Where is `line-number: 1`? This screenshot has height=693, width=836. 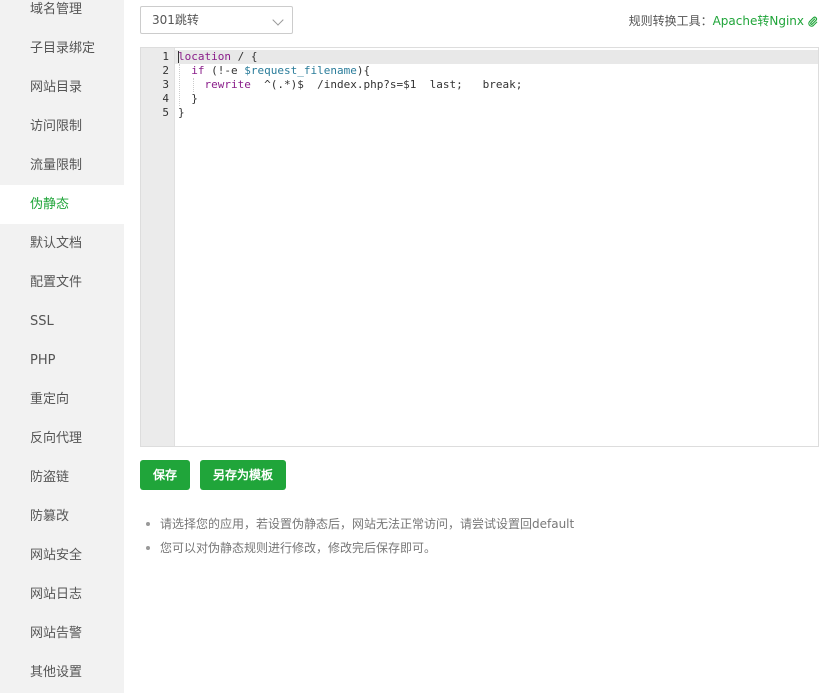
line-number: 1 is located at coordinates (165, 56).